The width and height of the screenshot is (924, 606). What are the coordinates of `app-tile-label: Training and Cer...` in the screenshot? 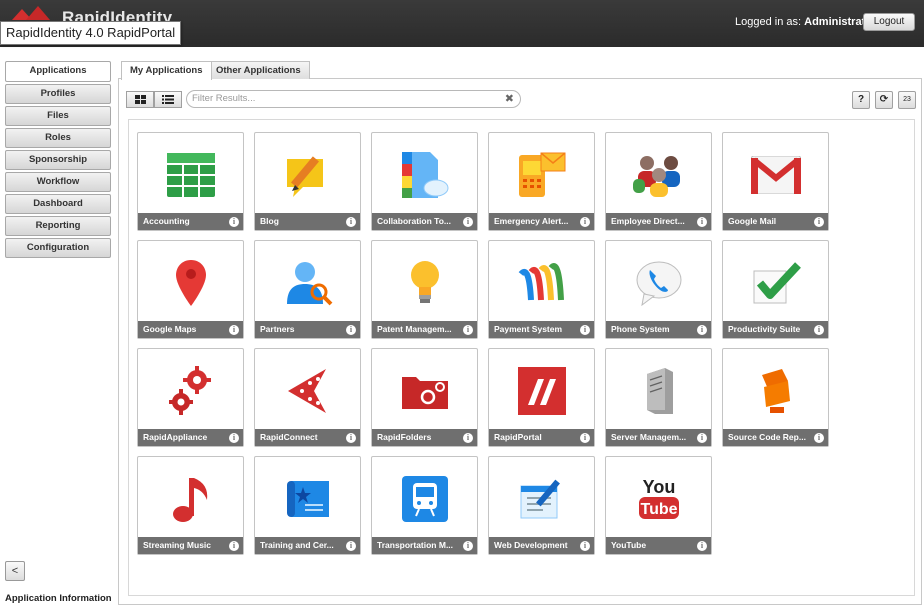 It's located at (307, 545).